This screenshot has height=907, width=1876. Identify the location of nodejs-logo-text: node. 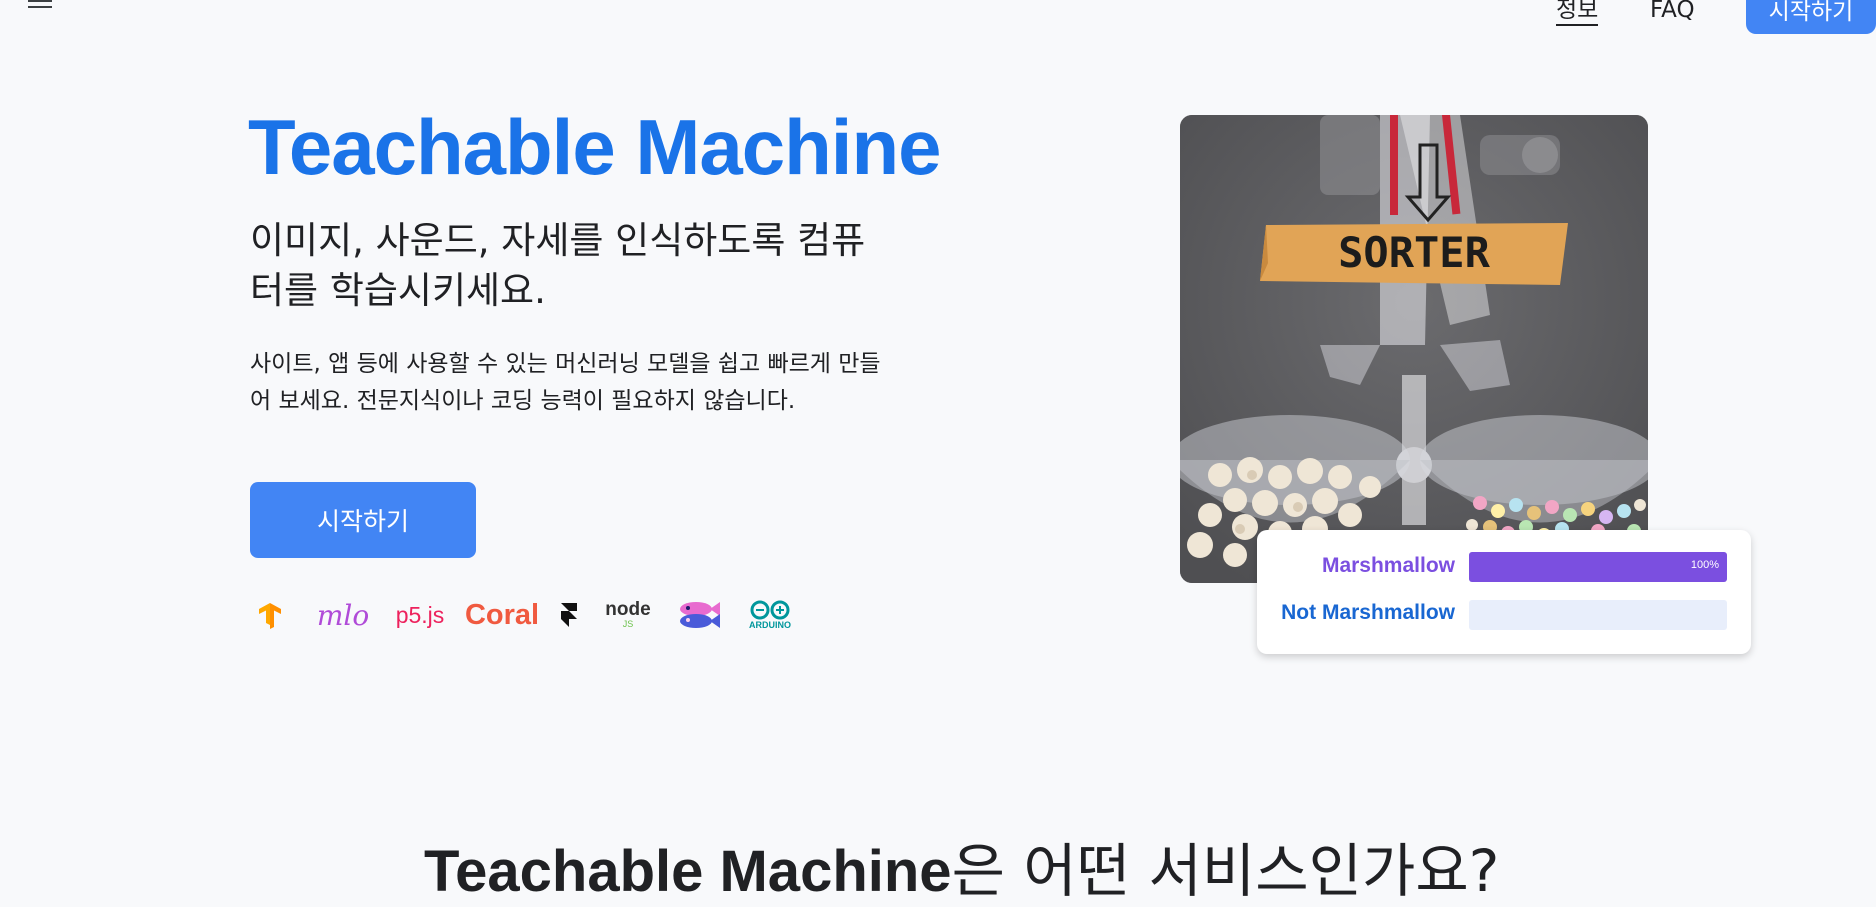
(628, 609).